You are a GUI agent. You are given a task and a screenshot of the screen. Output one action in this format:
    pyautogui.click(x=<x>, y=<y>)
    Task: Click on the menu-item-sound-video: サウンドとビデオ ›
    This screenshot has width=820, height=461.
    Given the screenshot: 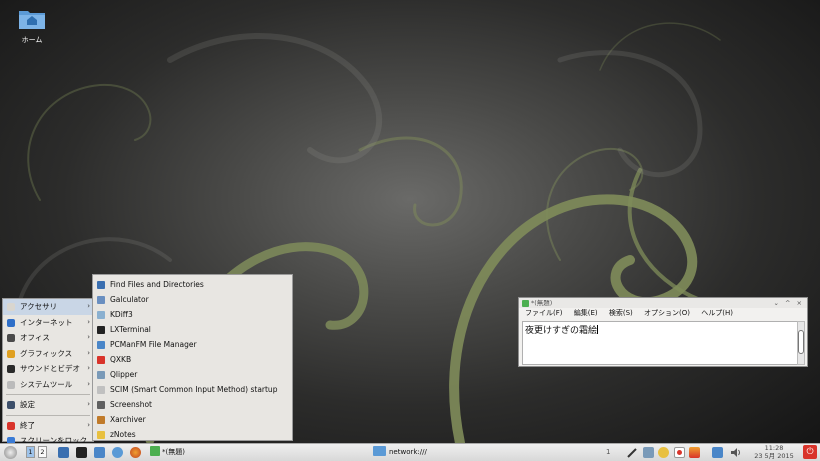 What is the action you would take?
    pyautogui.click(x=48, y=369)
    